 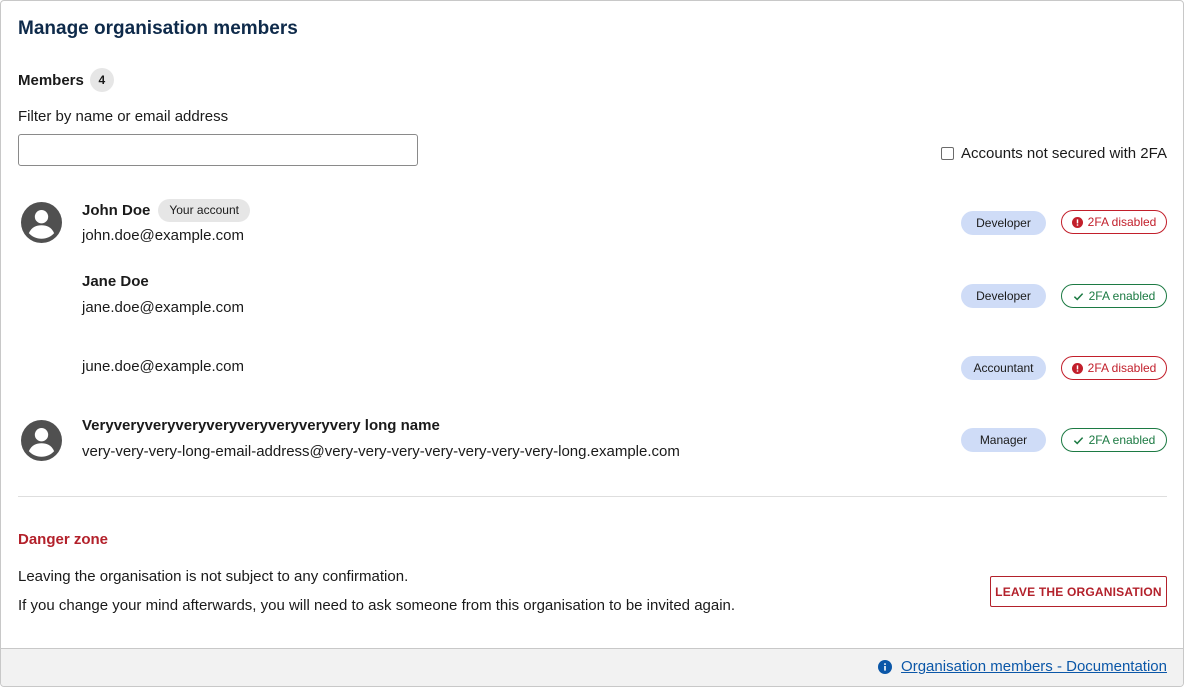 What do you see at coordinates (1034, 666) in the screenshot?
I see `documentation-link-text: Organisation members - Documentation` at bounding box center [1034, 666].